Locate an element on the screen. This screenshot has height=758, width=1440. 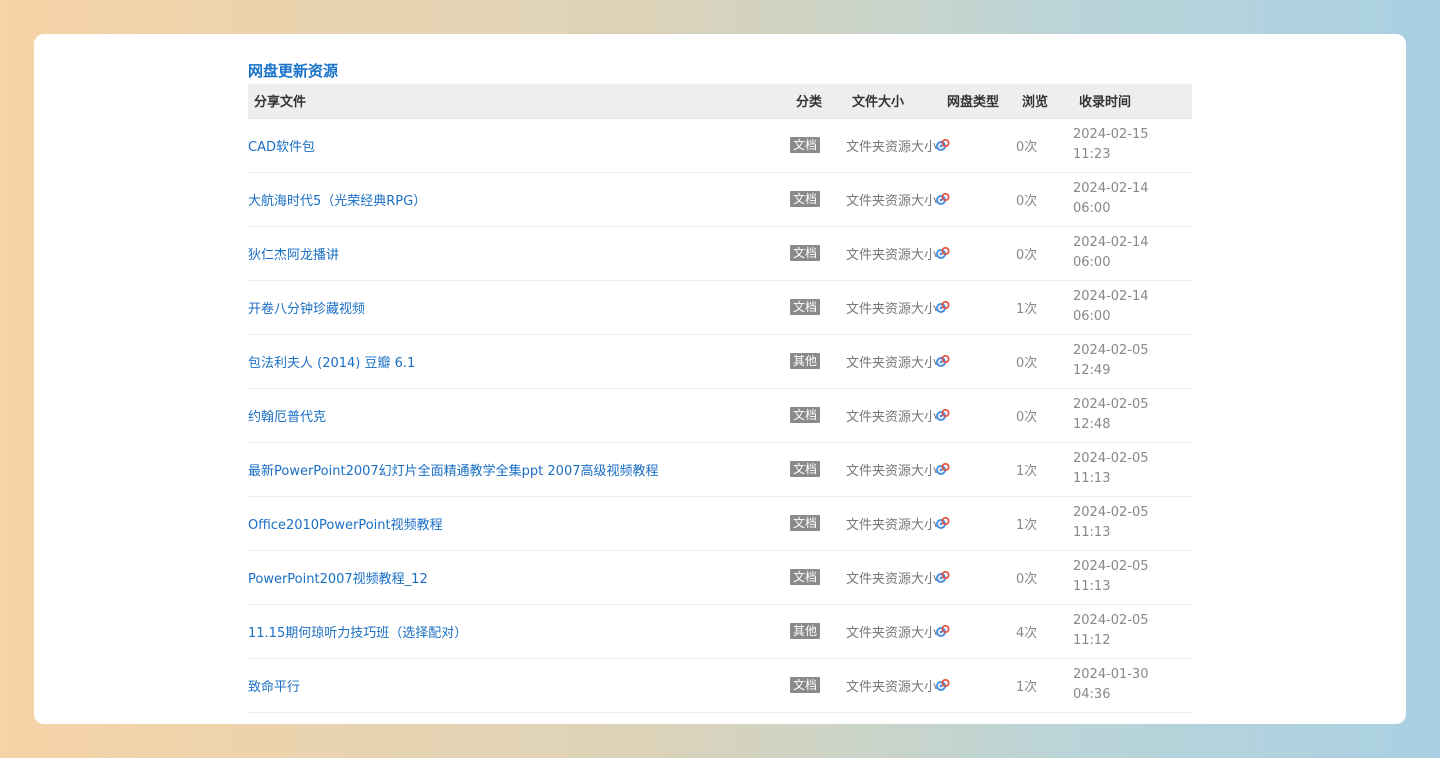
table-header-row: 分享文件 分类 文件大小 网盘类型 浏览 收录时间 is located at coordinates (720, 101).